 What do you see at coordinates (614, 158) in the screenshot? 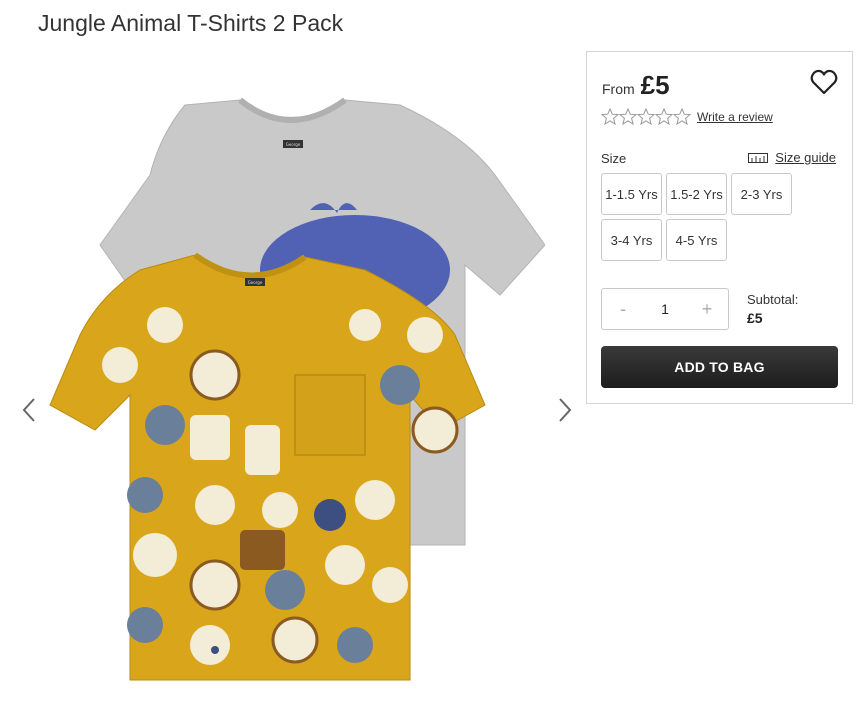
I see `size-label: Size` at bounding box center [614, 158].